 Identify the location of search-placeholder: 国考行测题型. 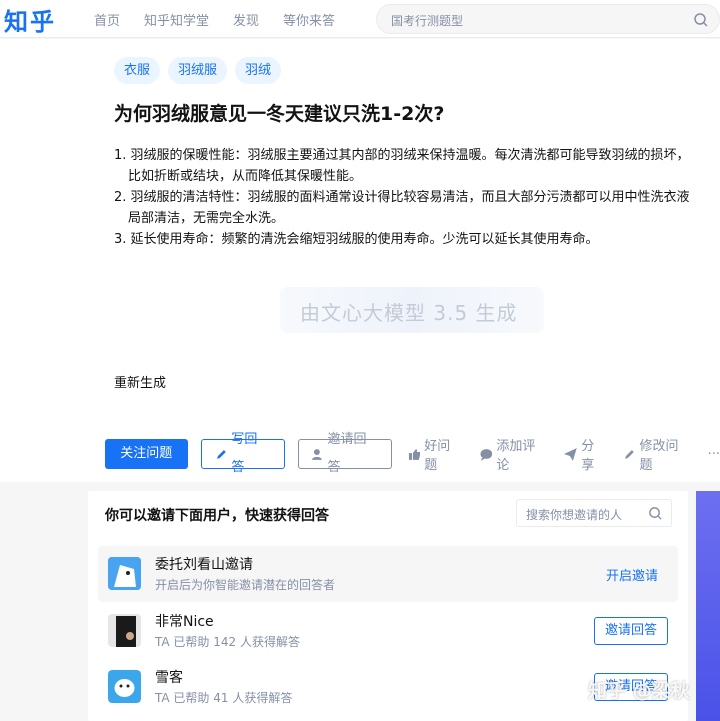
(427, 21).